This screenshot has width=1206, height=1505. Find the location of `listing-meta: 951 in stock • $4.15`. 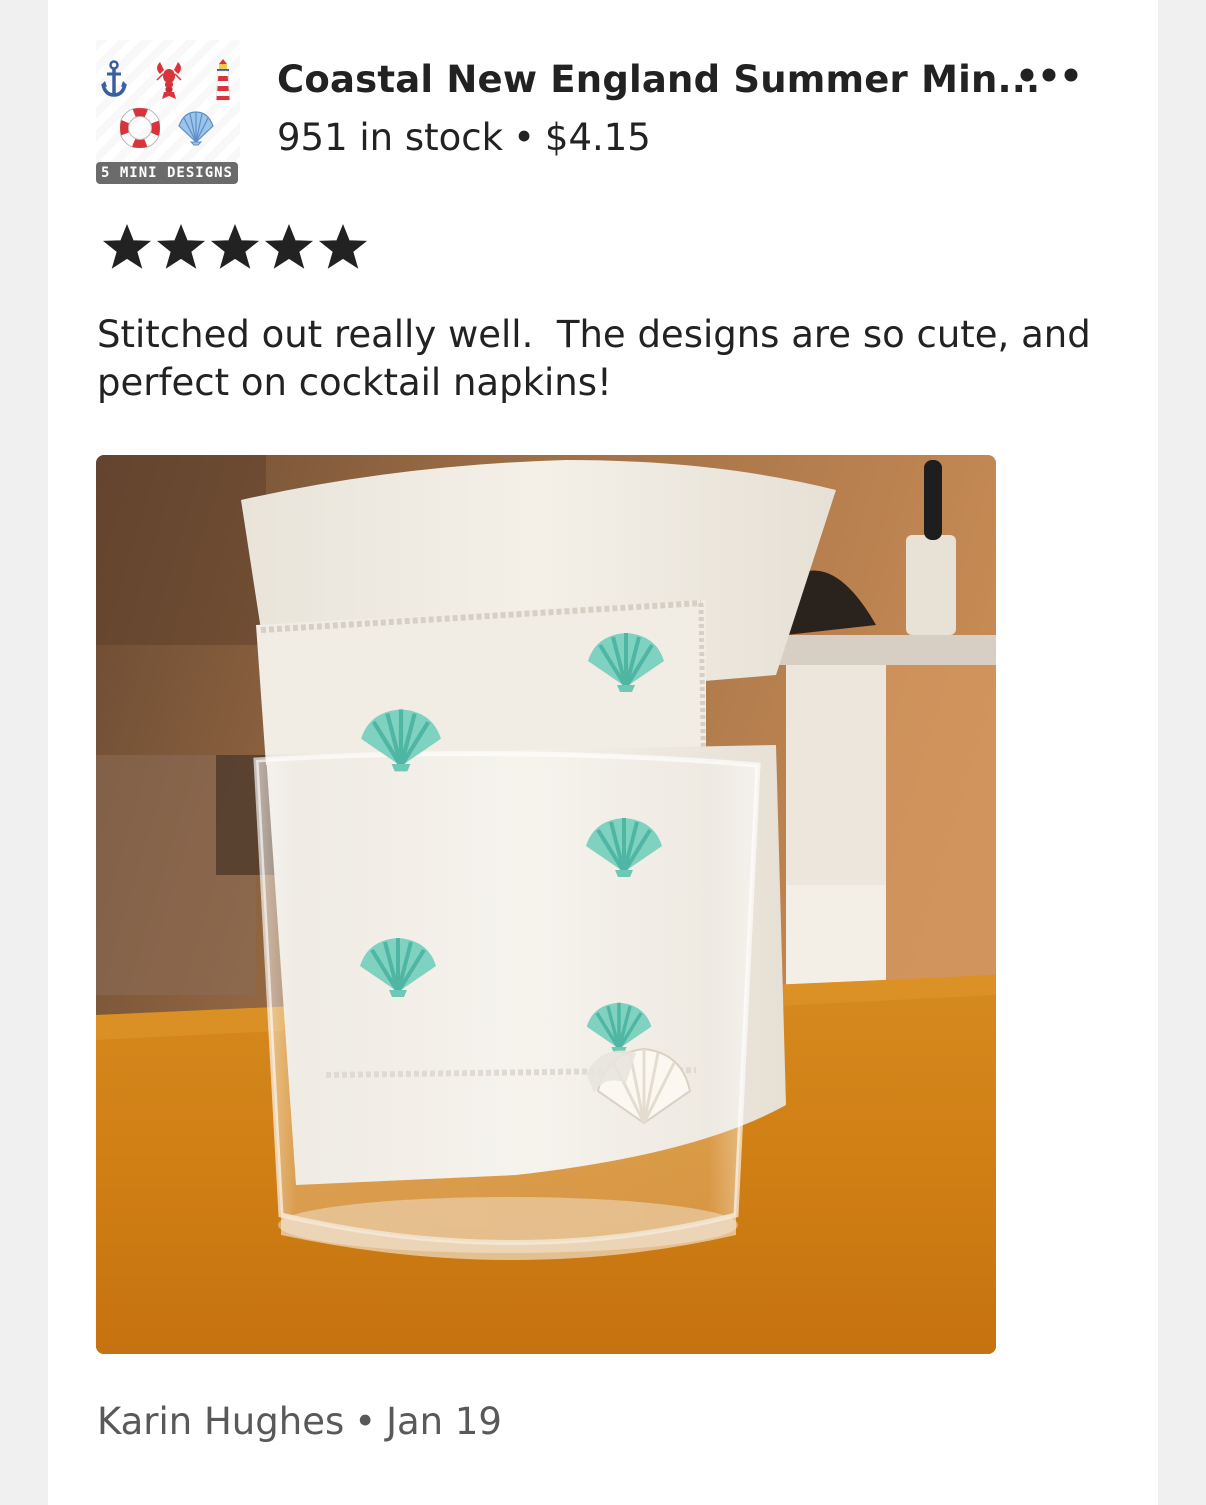

listing-meta: 951 in stock • $4.15 is located at coordinates (464, 137).